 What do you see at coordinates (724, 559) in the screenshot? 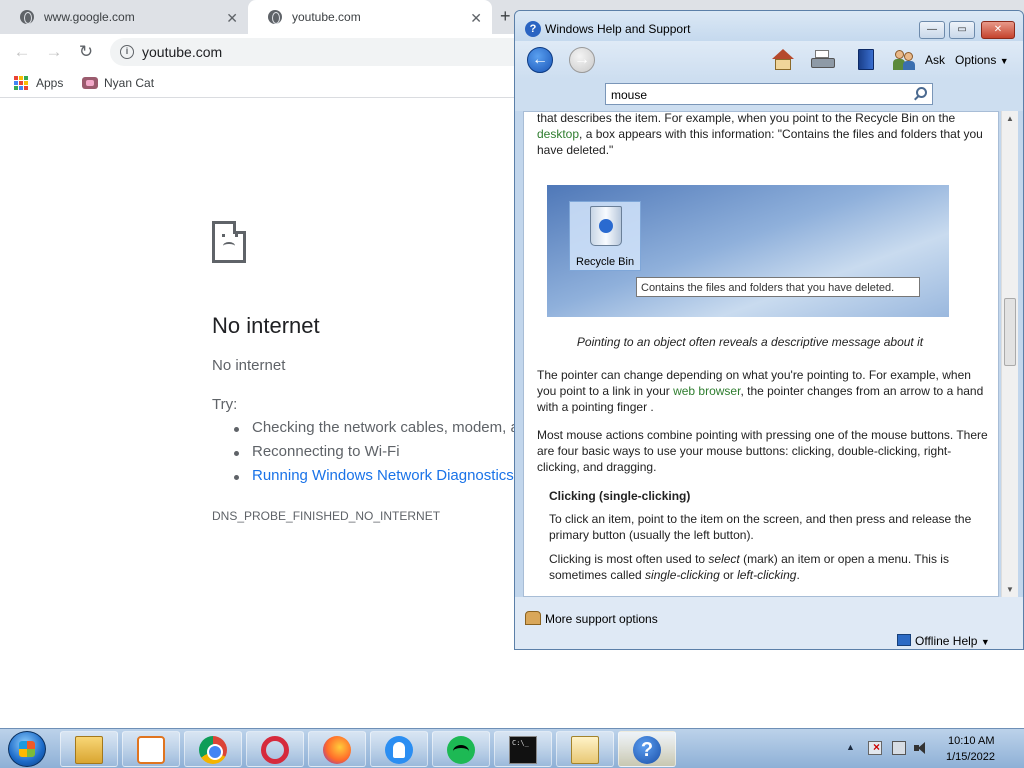
I see `text: select` at bounding box center [724, 559].